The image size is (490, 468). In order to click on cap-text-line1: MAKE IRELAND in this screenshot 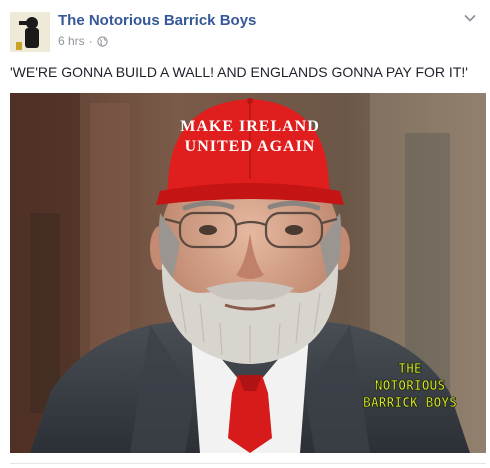, I will do `click(250, 126)`.